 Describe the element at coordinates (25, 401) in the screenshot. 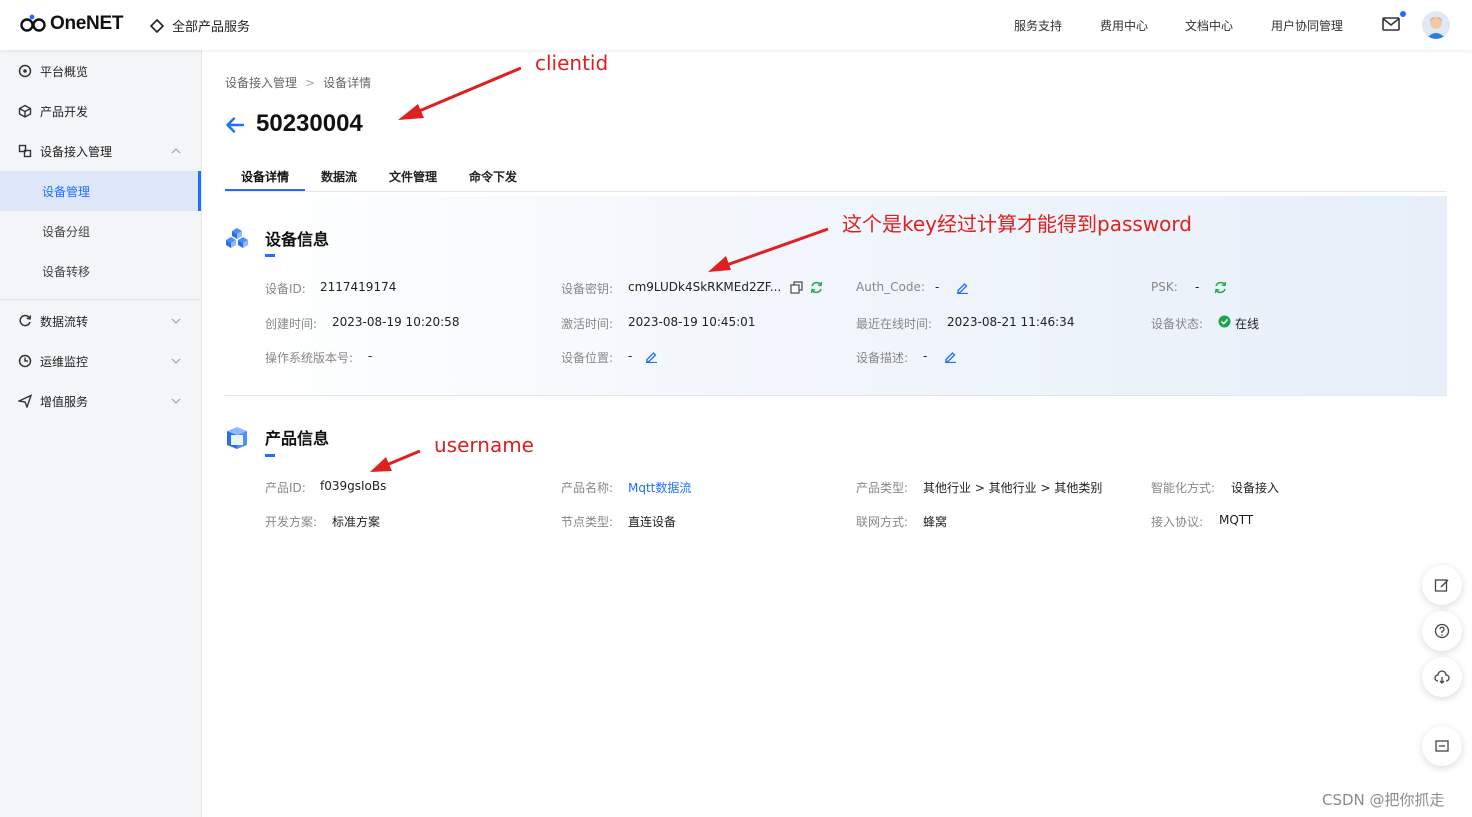

I see `send-icon` at that location.